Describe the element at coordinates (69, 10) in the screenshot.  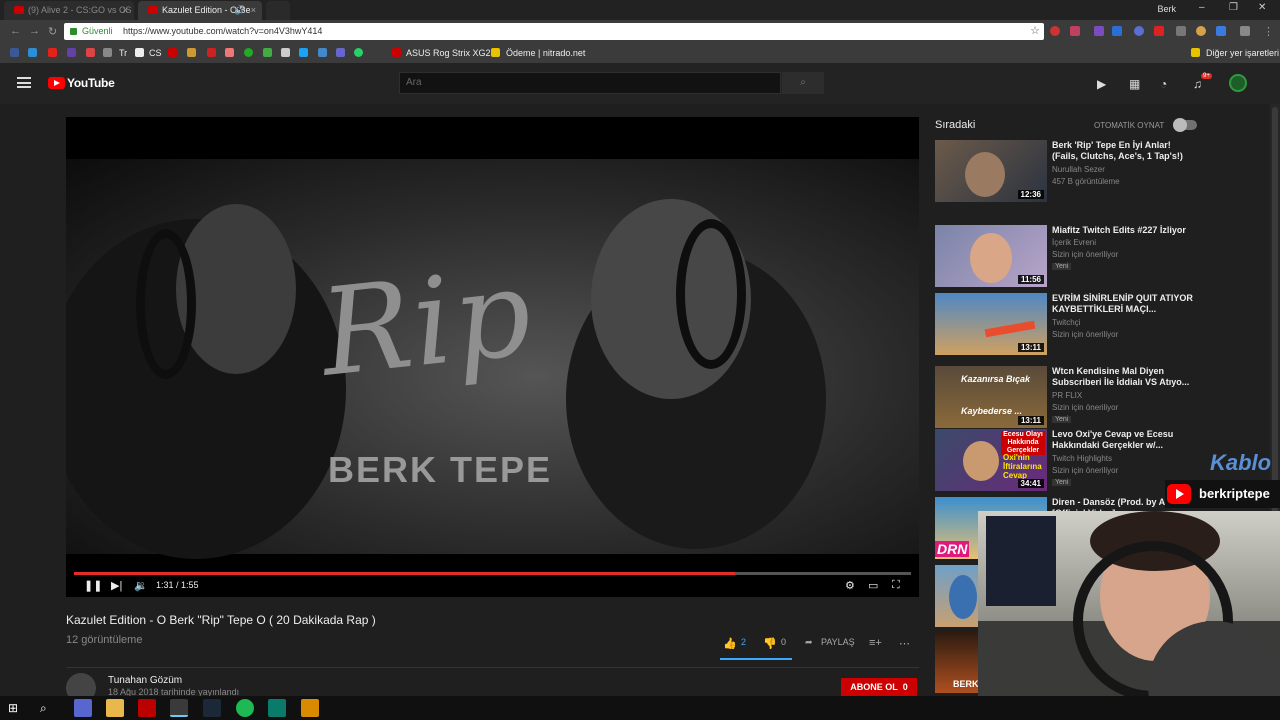
I see `tab-csgo: (9) Alive 2 - CS:GO vs CS ×` at that location.